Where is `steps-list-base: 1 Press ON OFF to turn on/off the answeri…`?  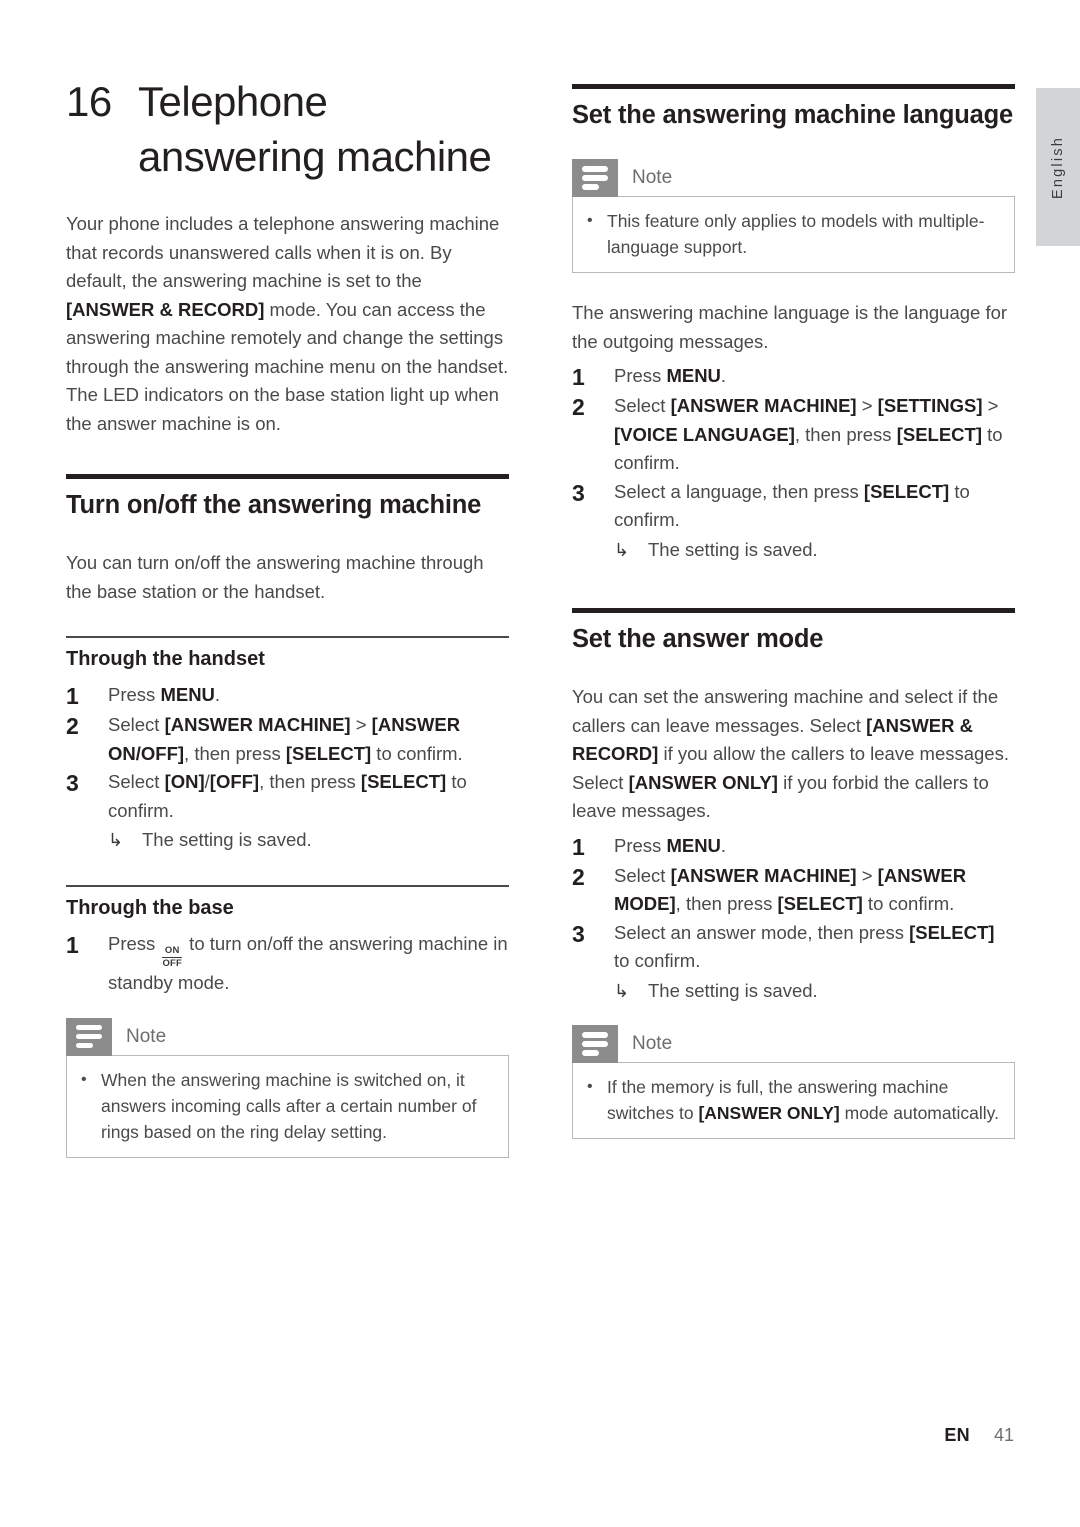
steps-list-base: 1 Press ON OFF to turn on/off the answeri… is located at coordinates (287, 964).